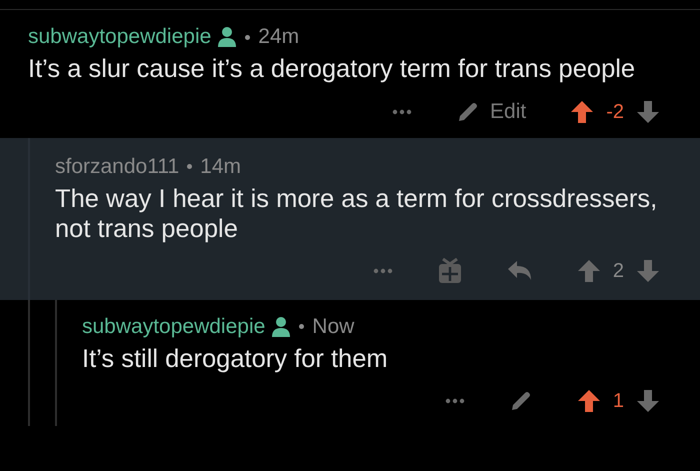  What do you see at coordinates (615, 112) in the screenshot?
I see `vote-score: -2` at bounding box center [615, 112].